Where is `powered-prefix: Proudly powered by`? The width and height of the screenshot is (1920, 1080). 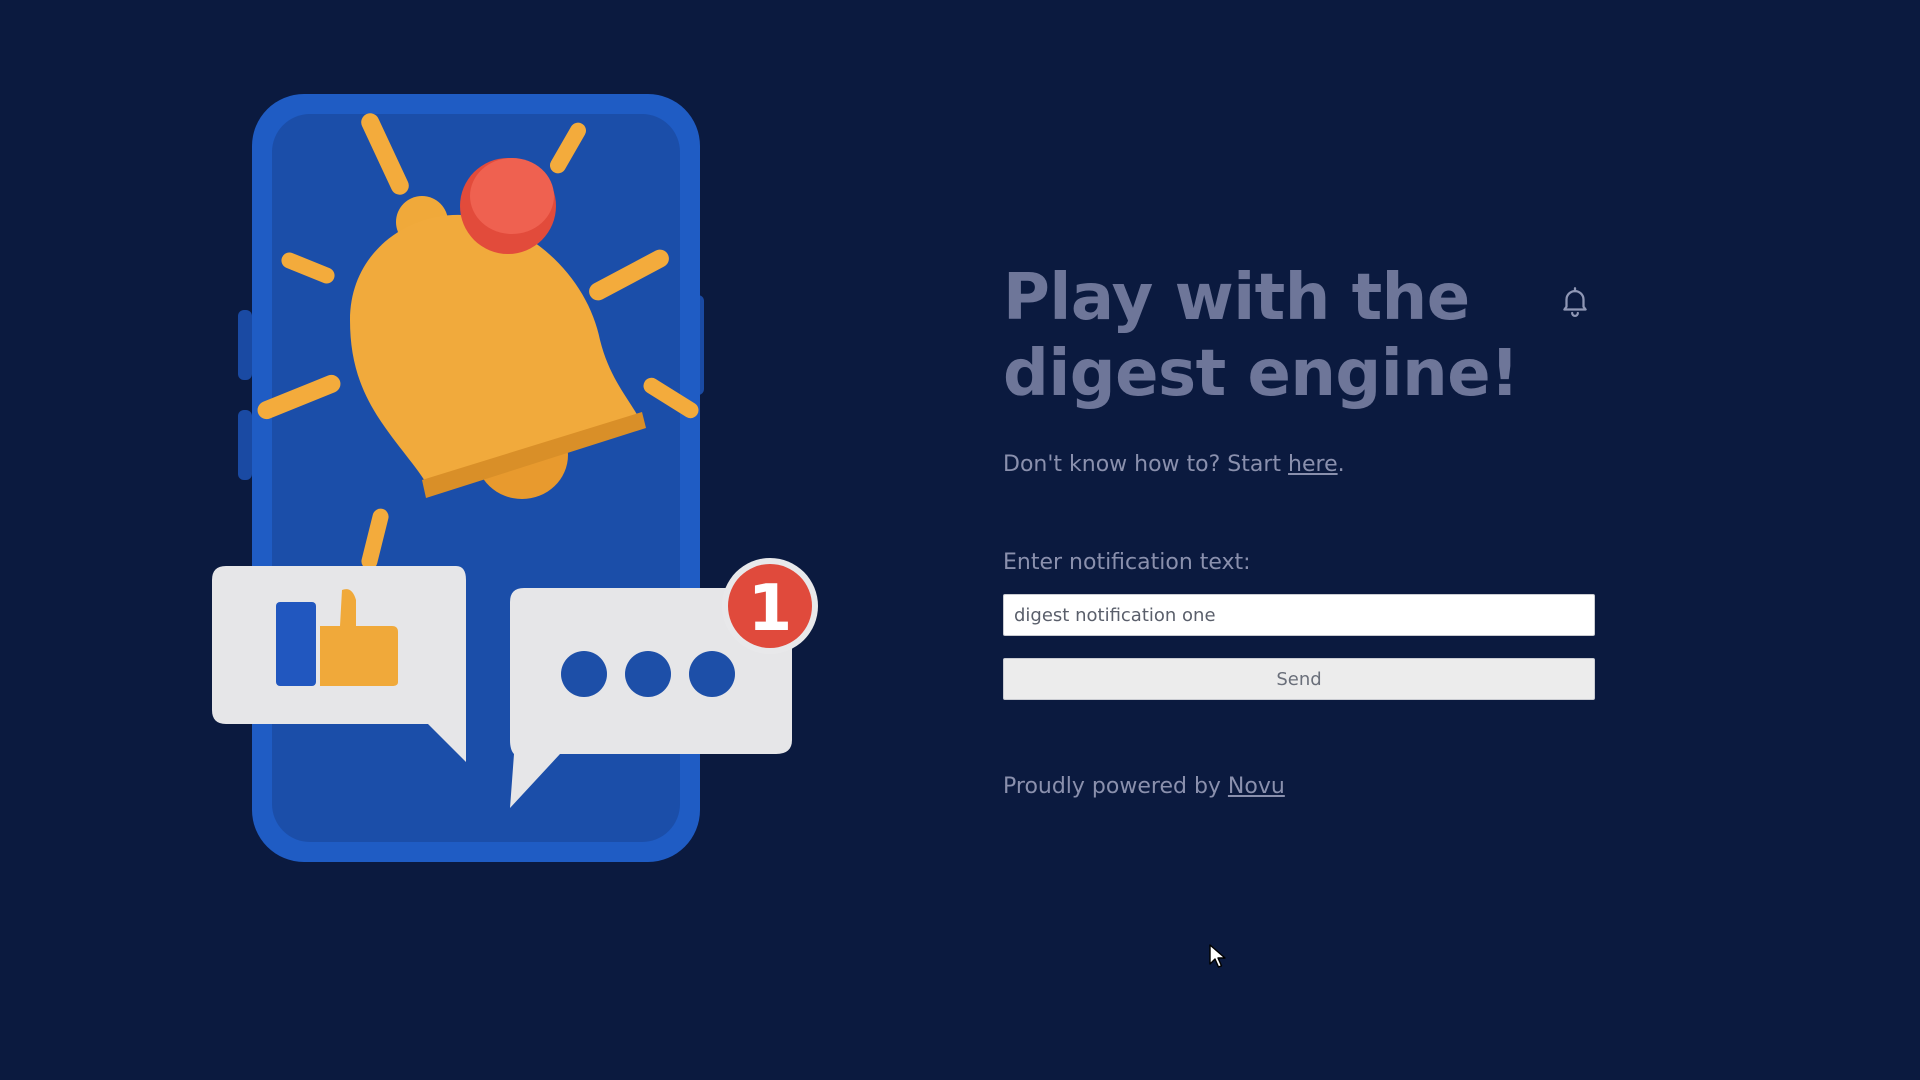
powered-prefix: Proudly powered by is located at coordinates (1115, 786).